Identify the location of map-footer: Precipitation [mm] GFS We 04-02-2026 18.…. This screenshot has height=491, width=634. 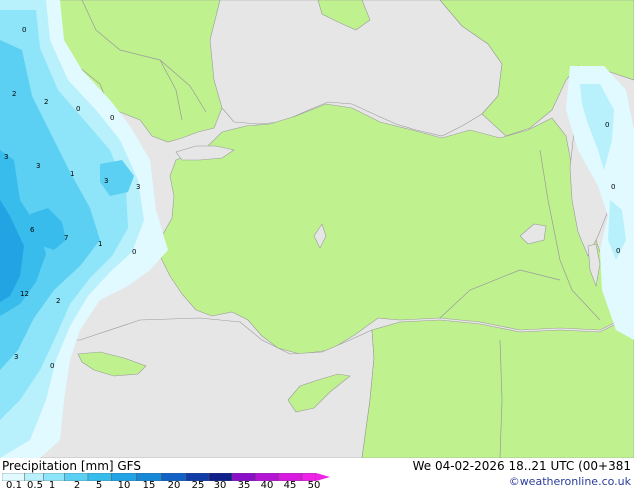
(317, 474).